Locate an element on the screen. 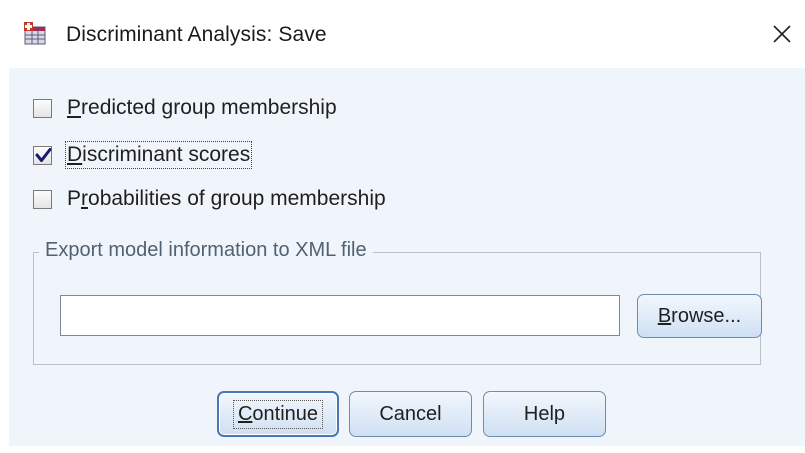 Image resolution: width=805 pixels, height=453 pixels. checkmark-icon is located at coordinates (43, 154).